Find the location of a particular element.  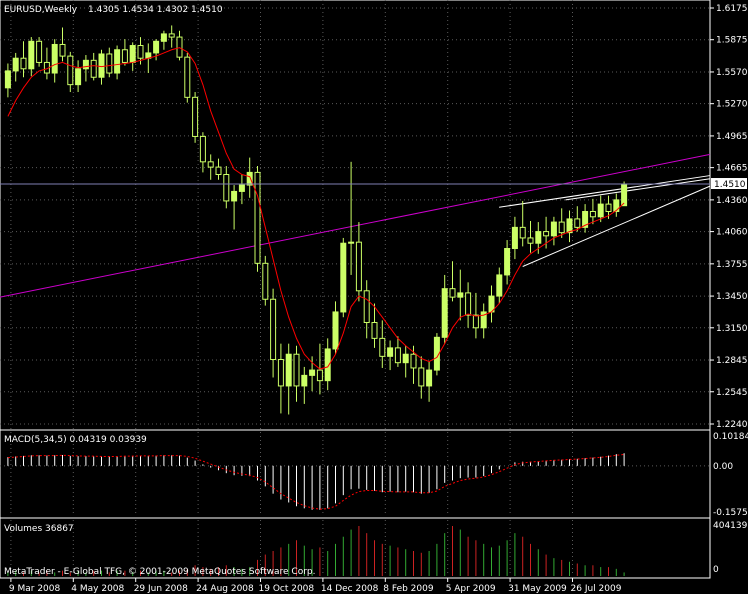

time-tick-label: 14 Dec 2008 is located at coordinates (350, 589).